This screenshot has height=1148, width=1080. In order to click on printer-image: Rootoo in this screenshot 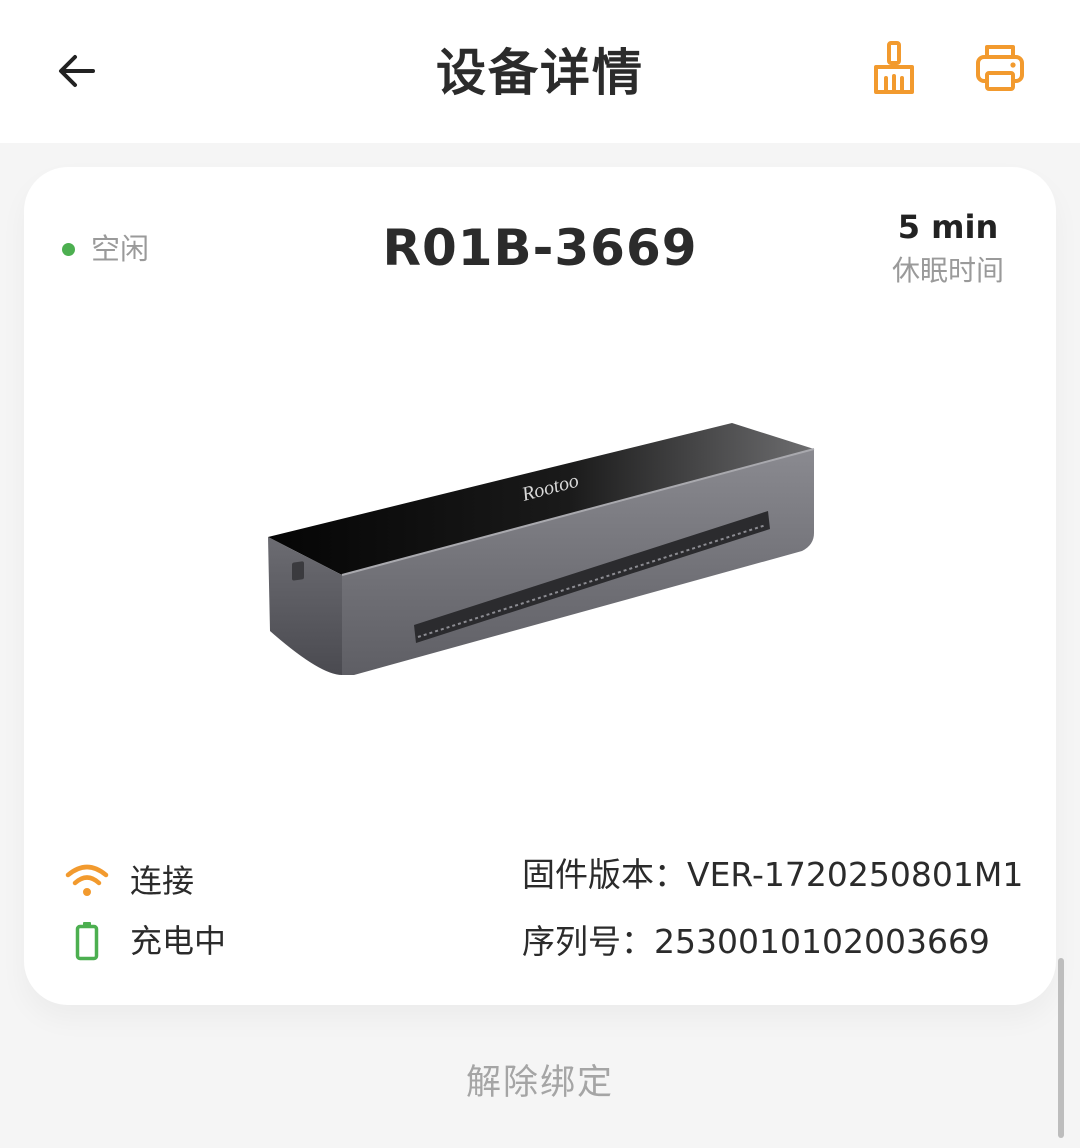, I will do `click(541, 549)`.